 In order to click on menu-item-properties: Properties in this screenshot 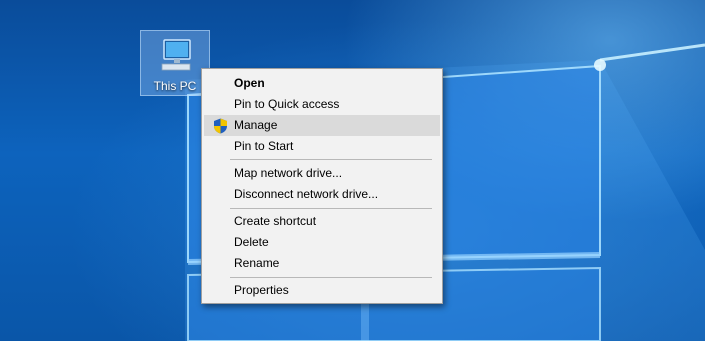, I will do `click(322, 290)`.